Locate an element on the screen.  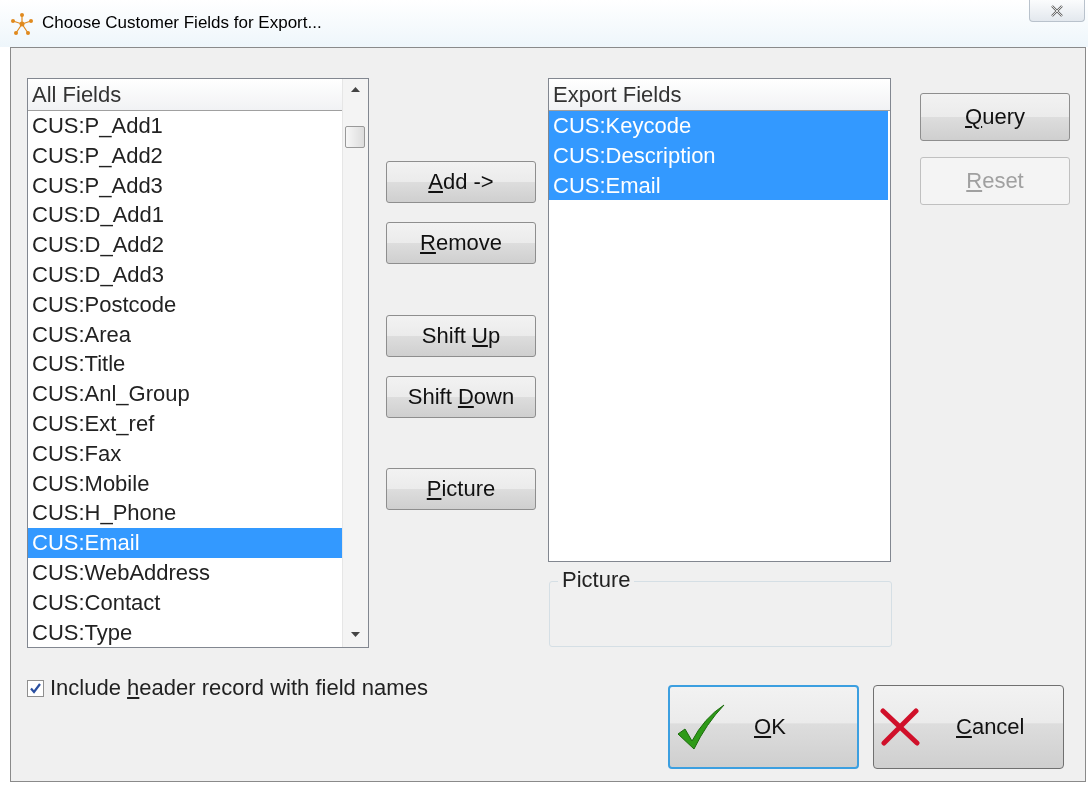
list-item: CUS:Area is located at coordinates (185, 334).